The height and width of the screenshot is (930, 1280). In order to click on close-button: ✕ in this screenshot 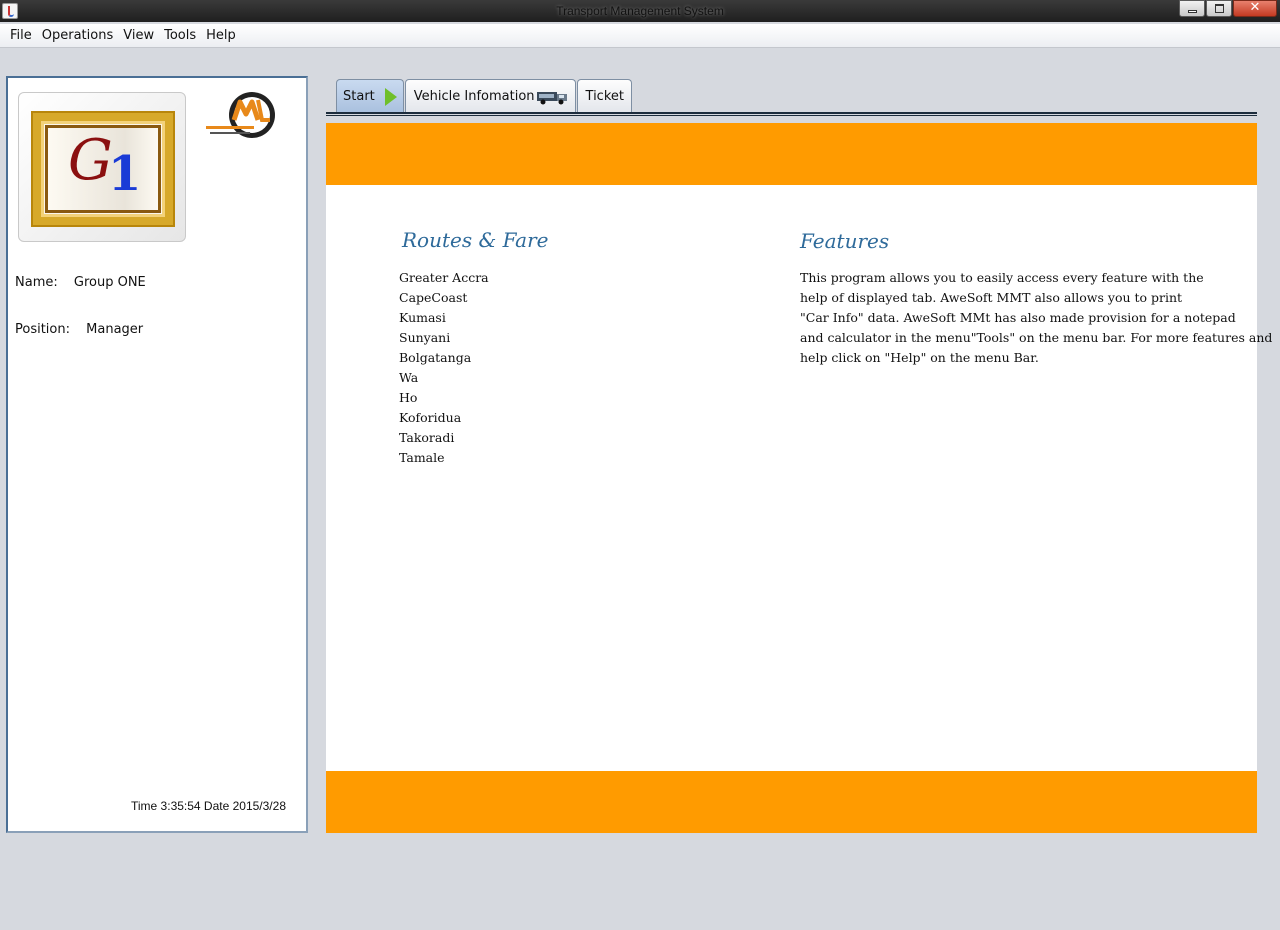, I will do `click(1255, 8)`.